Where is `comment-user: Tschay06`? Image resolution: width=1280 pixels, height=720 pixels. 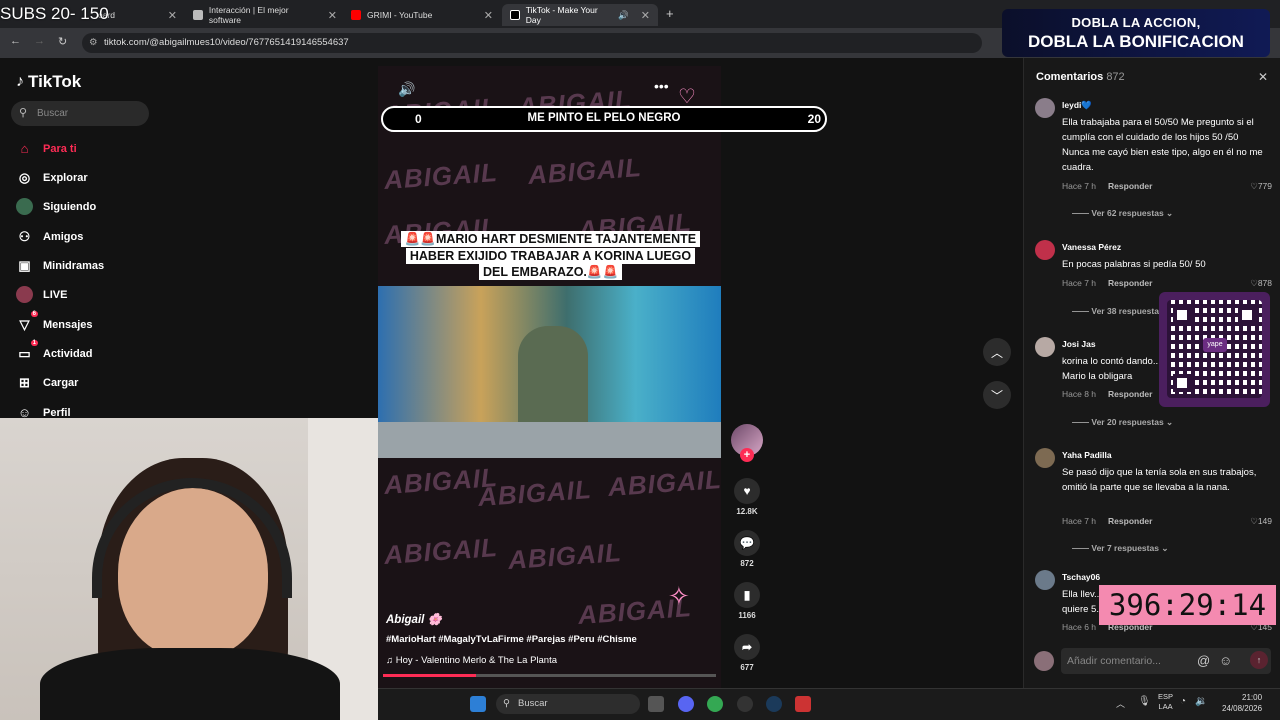
comment-user: Tschay06 is located at coordinates (1081, 577).